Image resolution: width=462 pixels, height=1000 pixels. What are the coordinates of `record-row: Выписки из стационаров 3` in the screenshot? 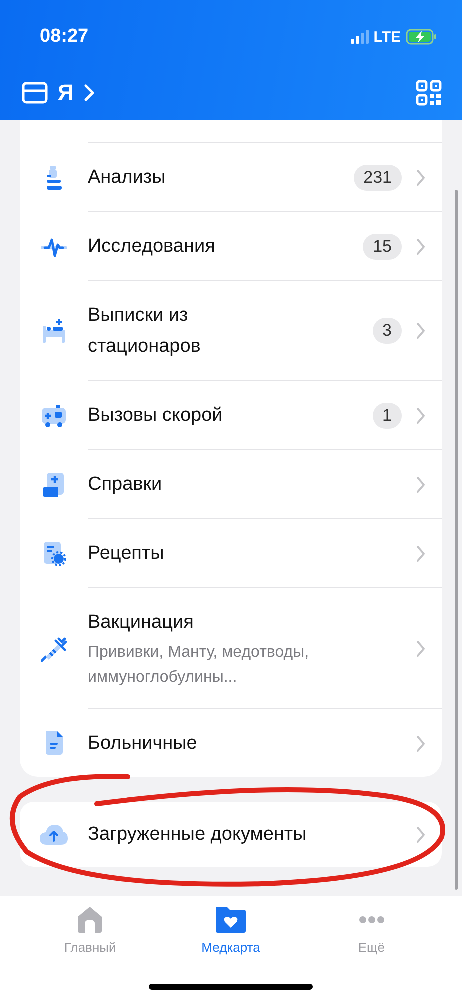 It's located at (231, 331).